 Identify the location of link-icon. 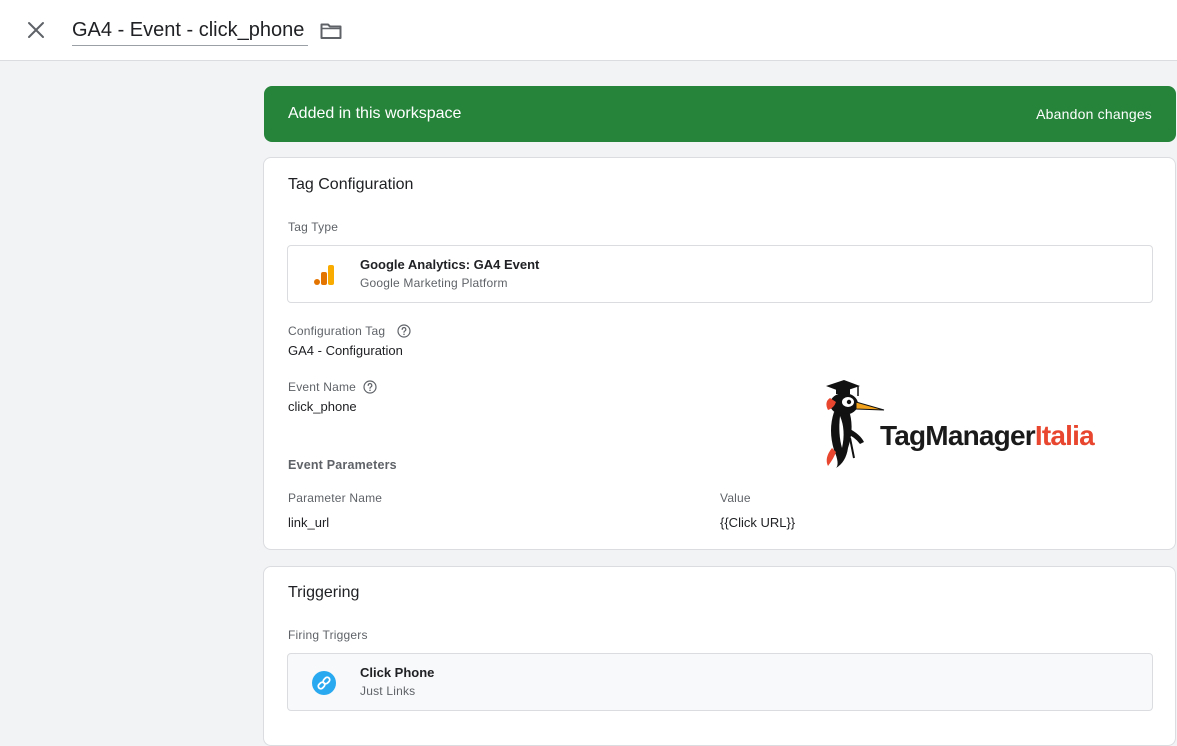
(324, 683).